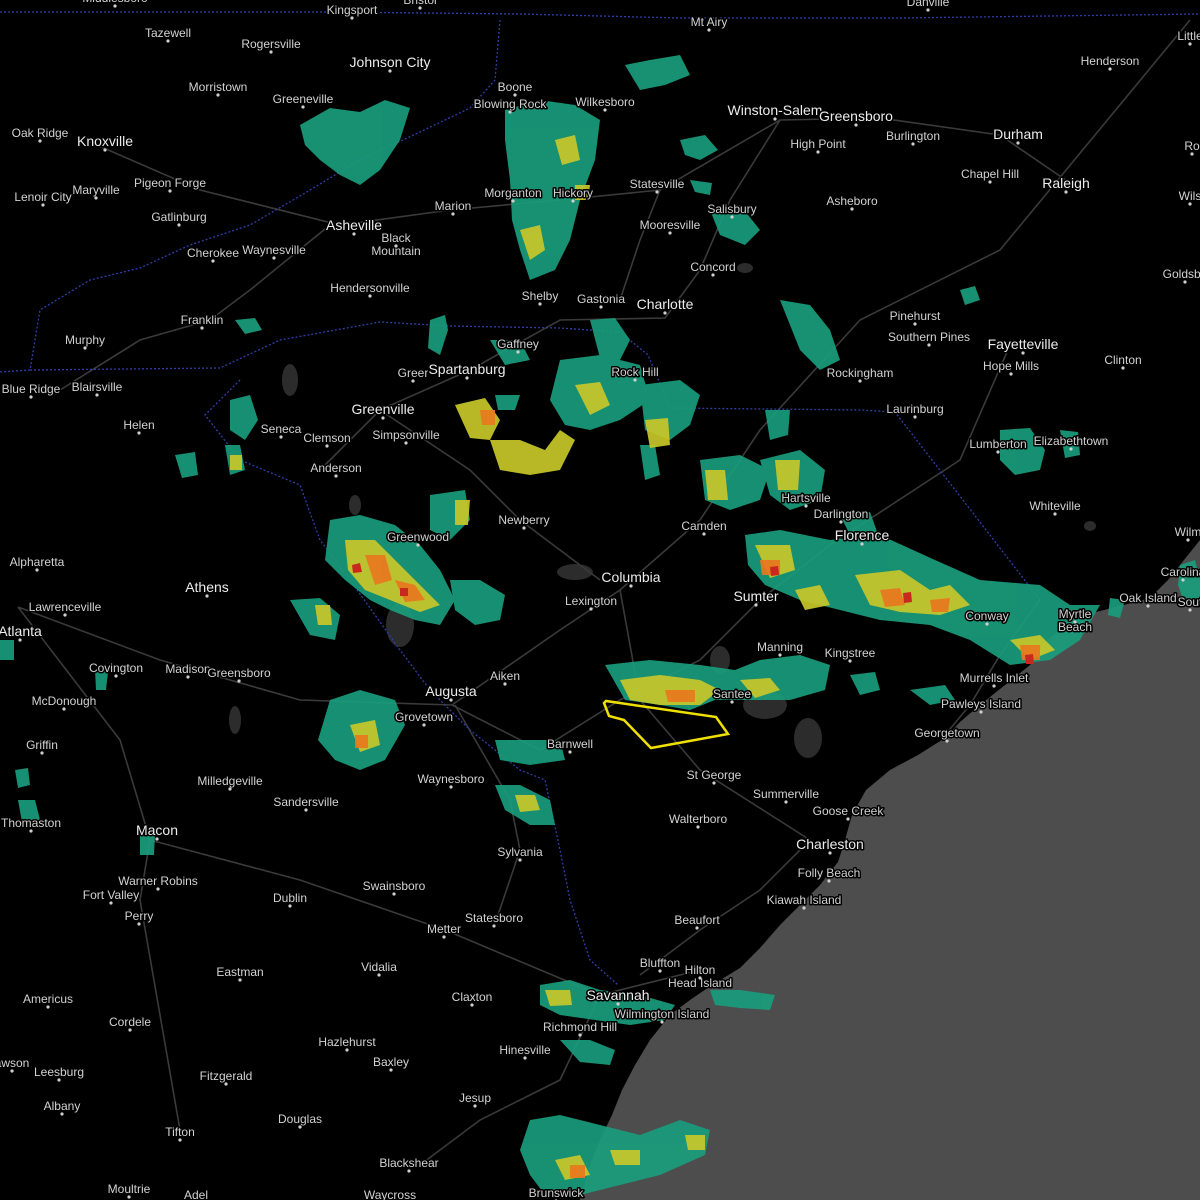  Describe the element at coordinates (394, 894) in the screenshot. I see `city-dot-swainsboro` at that location.